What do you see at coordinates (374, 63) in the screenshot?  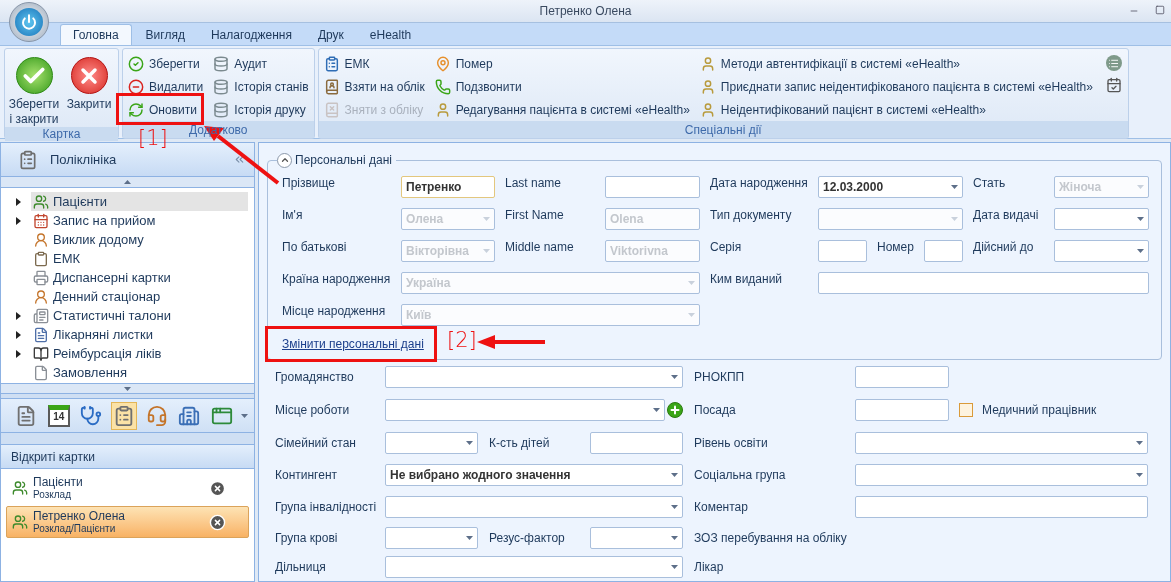 I see `ribbon-button: ЕМК` at bounding box center [374, 63].